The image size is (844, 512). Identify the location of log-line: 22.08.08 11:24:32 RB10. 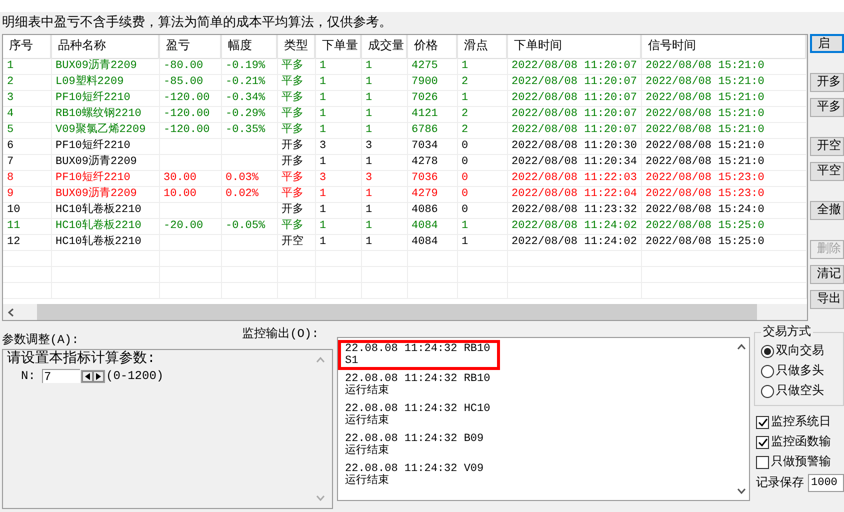
(418, 349).